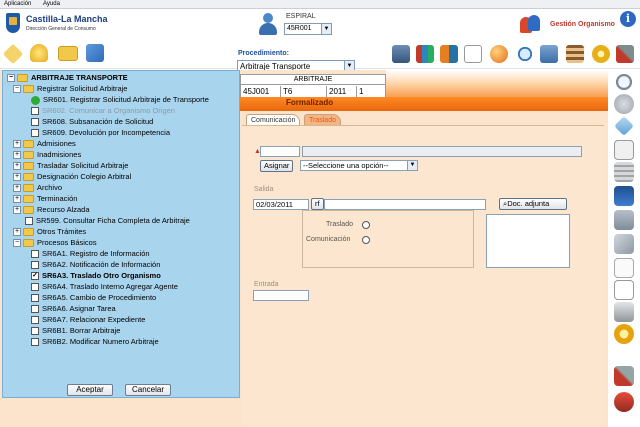 This screenshot has height=427, width=640. What do you see at coordinates (104, 286) in the screenshot?
I see `tree-item-sr6a4: SR6A4. Traslado Interno Agregar Agente` at bounding box center [104, 286].